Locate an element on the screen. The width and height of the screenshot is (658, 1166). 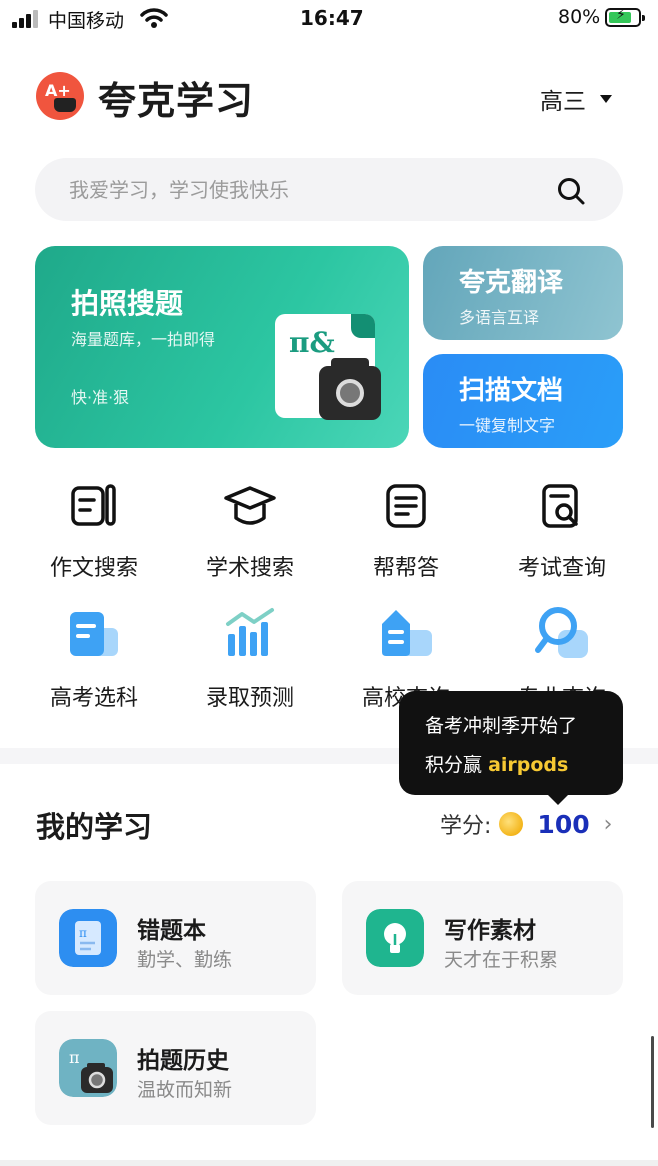
promo-tooltip-line2: 积分赢 airpods is located at coordinates (496, 763).